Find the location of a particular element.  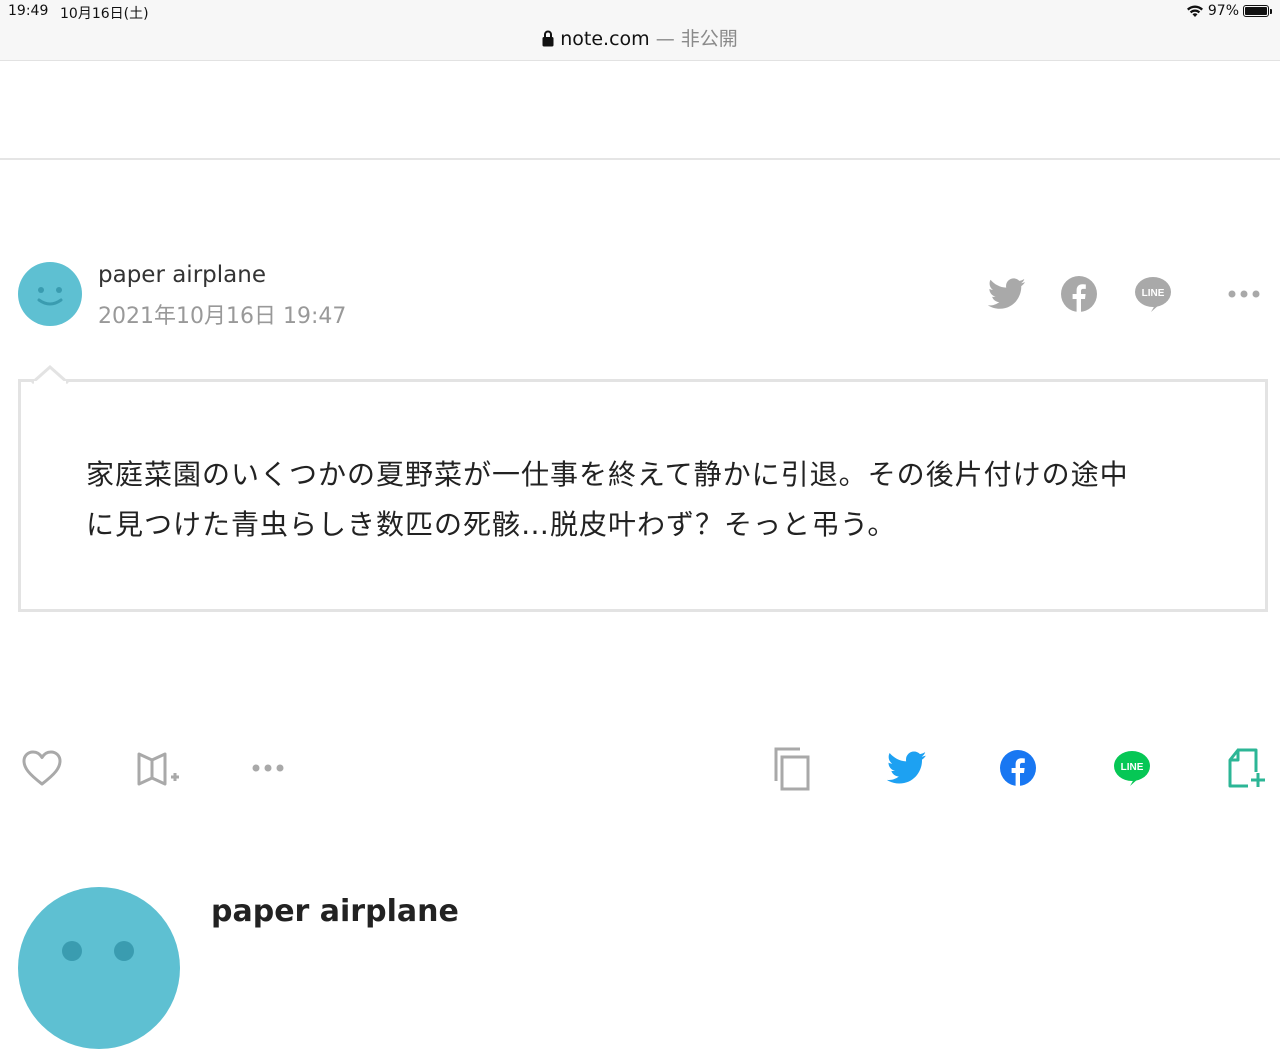

magazine-add-icon is located at coordinates (158, 769).